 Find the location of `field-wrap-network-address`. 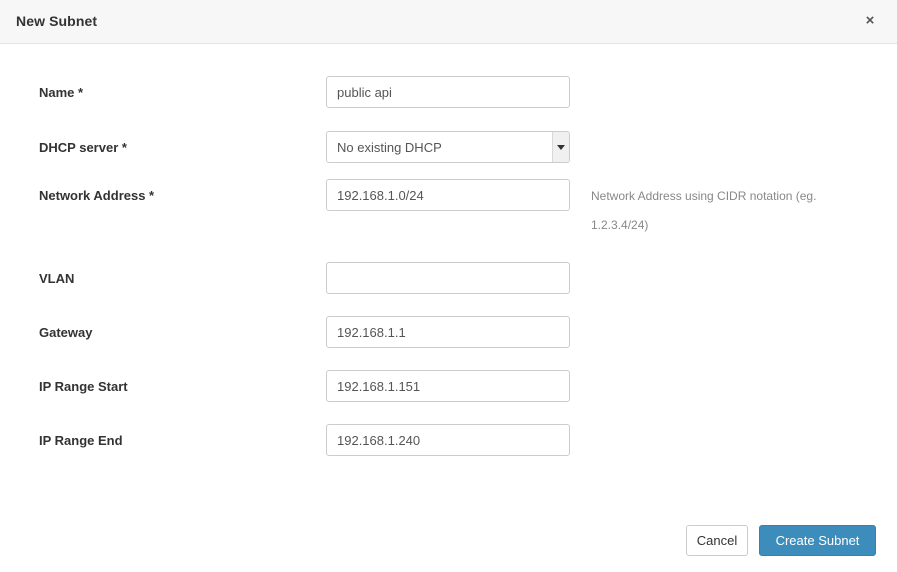

field-wrap-network-address is located at coordinates (448, 195).